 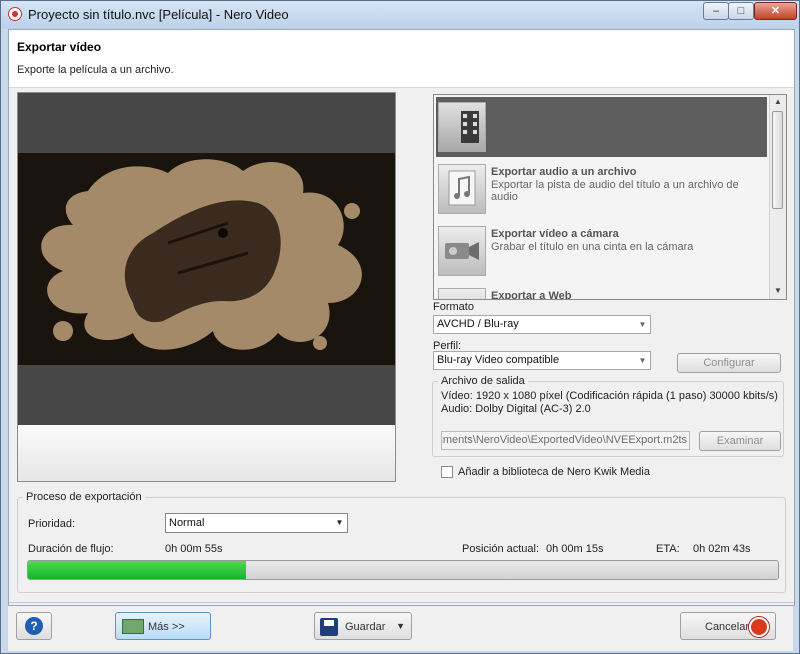 I want to click on profile-select: Blu-ray Video compatible ▼, so click(x=542, y=360).